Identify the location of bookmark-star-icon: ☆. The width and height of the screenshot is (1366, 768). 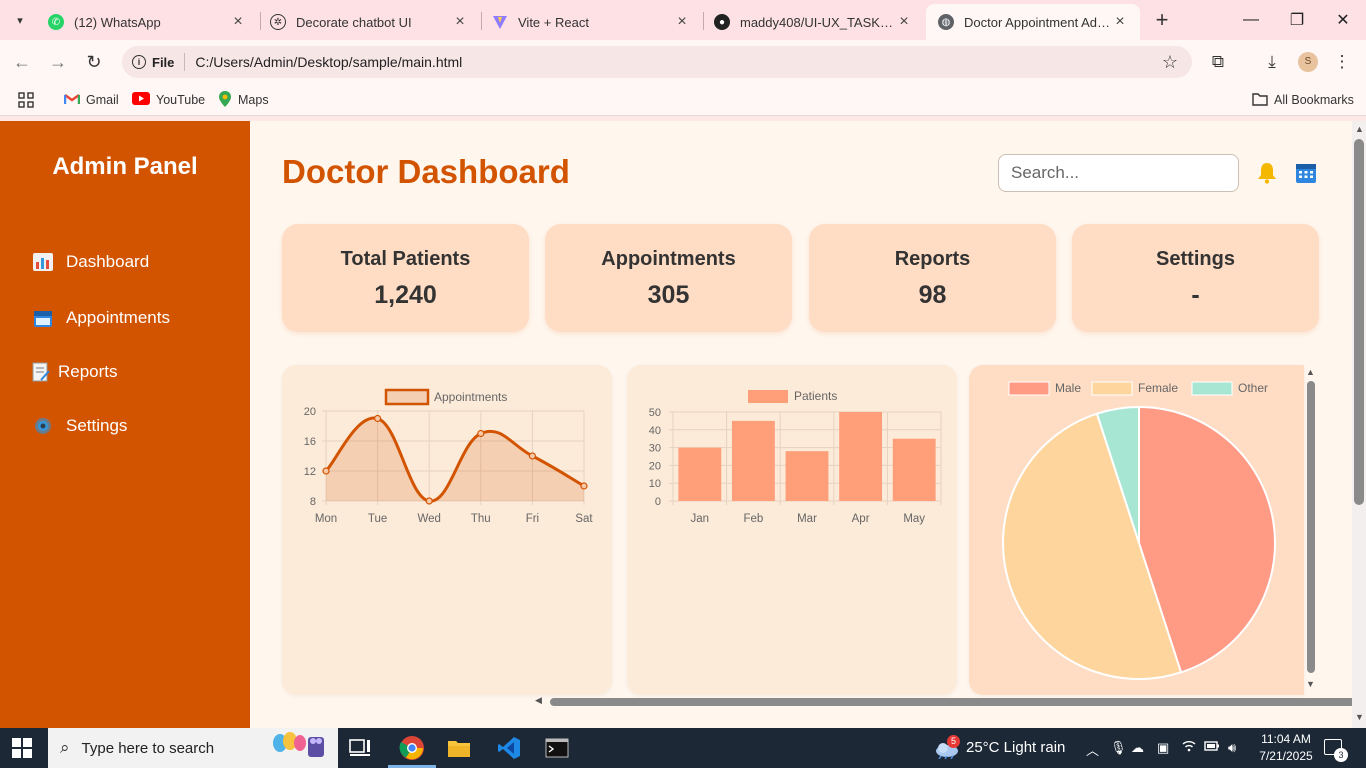
(1170, 62).